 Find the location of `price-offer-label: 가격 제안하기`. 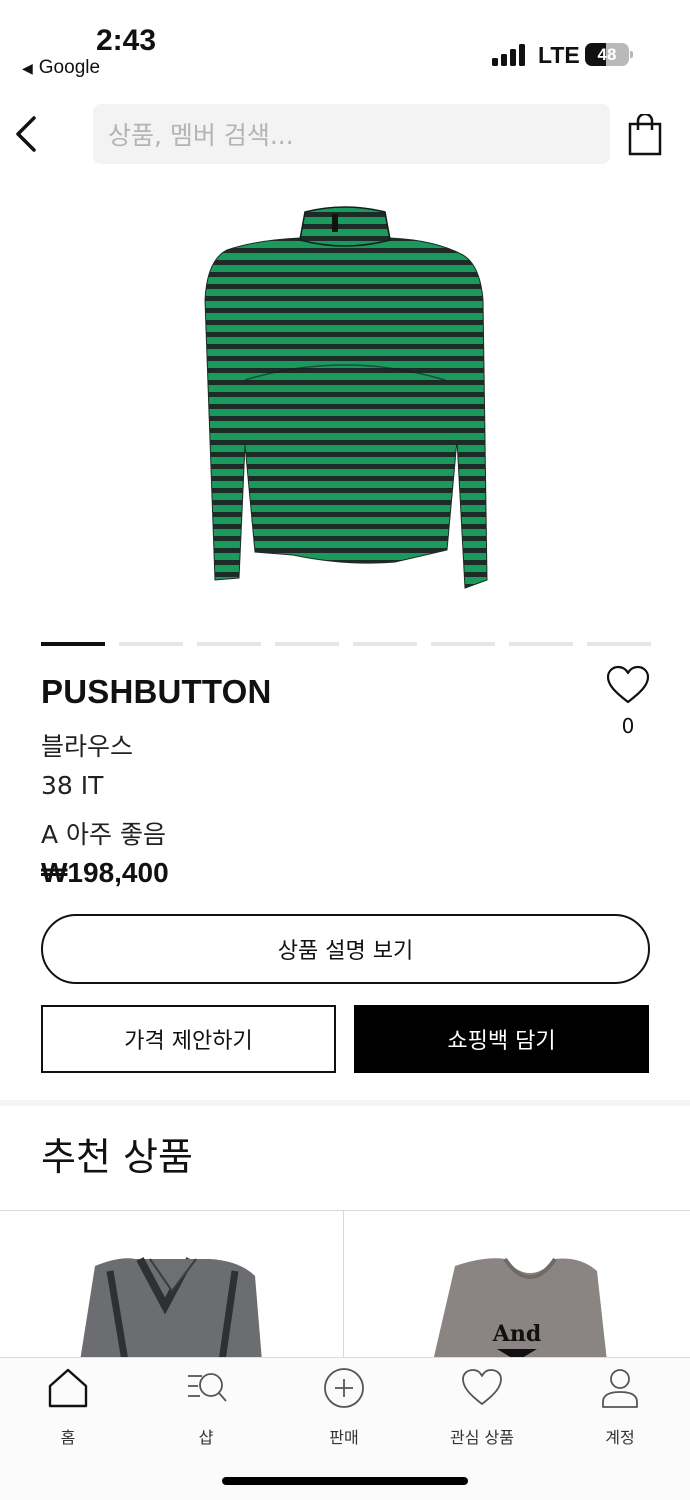

price-offer-label: 가격 제안하기 is located at coordinates (188, 1041).